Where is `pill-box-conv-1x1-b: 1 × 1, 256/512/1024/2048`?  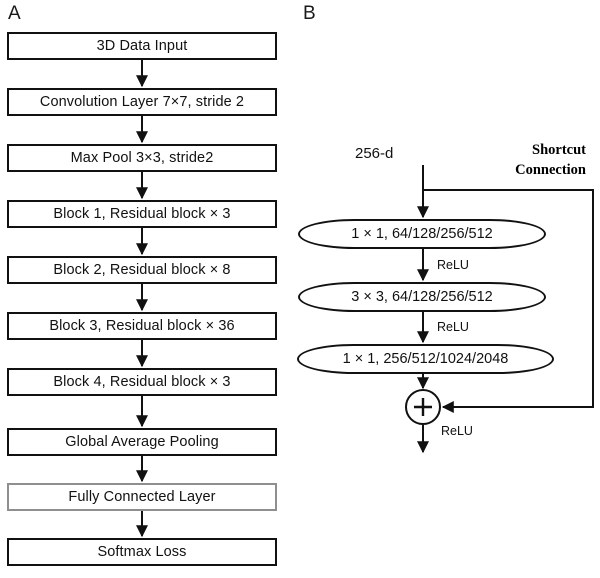
pill-box-conv-1x1-b: 1 × 1, 256/512/1024/2048 is located at coordinates (425, 359).